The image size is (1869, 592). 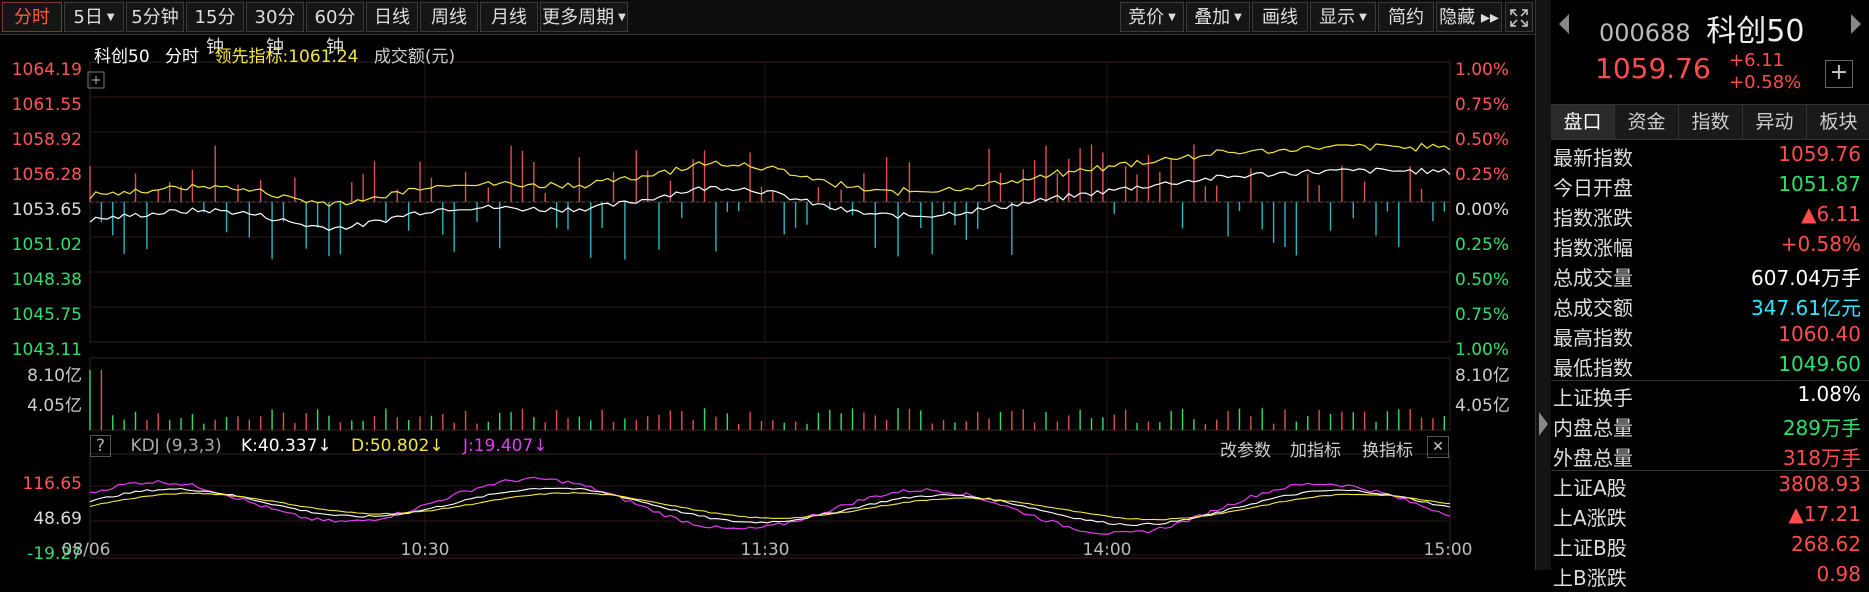 I want to click on price-change-pct: +0.58%, so click(x=1765, y=82).